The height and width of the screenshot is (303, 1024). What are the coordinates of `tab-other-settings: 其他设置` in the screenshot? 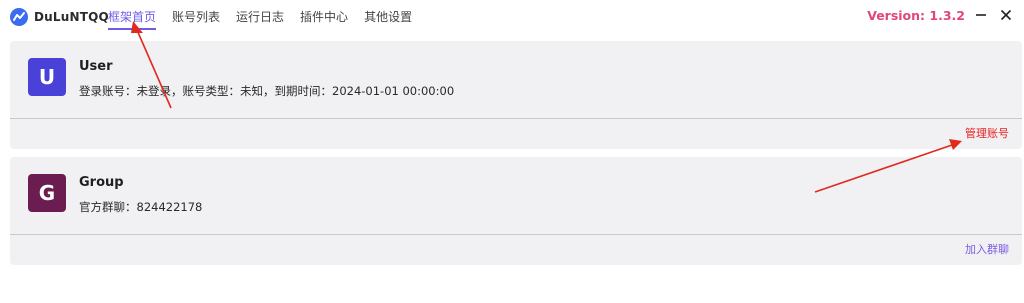 It's located at (388, 19).